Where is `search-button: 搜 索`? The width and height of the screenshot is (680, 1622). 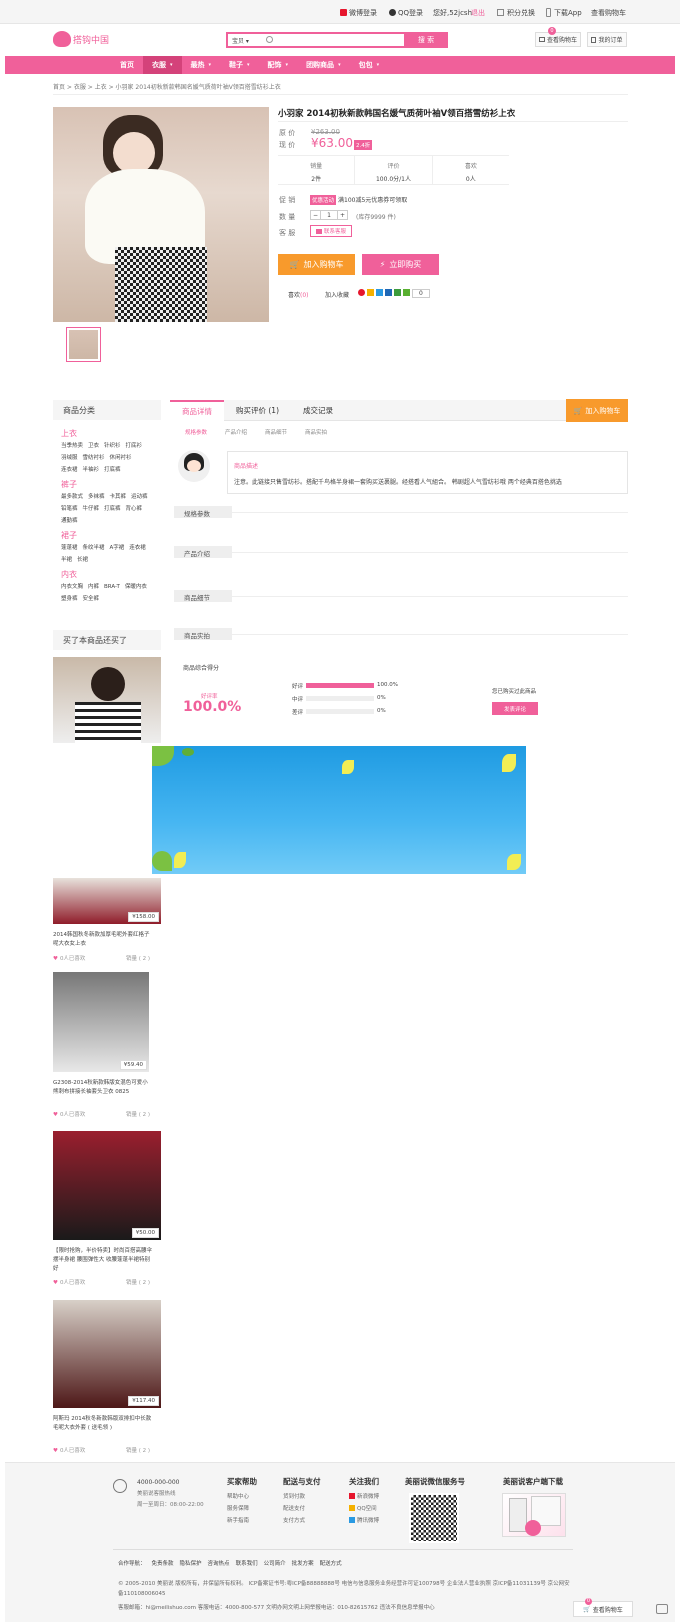
search-button: 搜 索 is located at coordinates (426, 40).